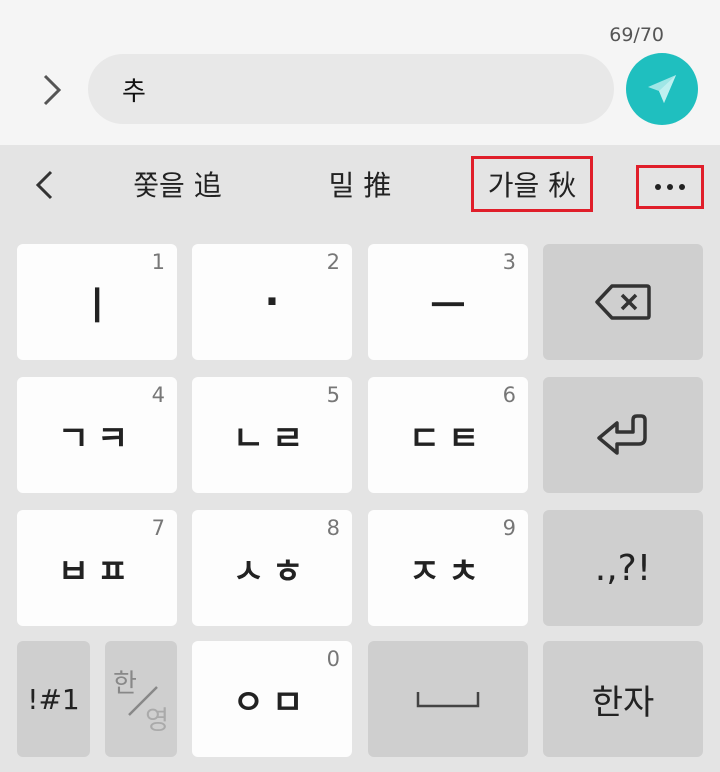 The height and width of the screenshot is (772, 720). What do you see at coordinates (157, 721) in the screenshot?
I see `young-label: 영` at bounding box center [157, 721].